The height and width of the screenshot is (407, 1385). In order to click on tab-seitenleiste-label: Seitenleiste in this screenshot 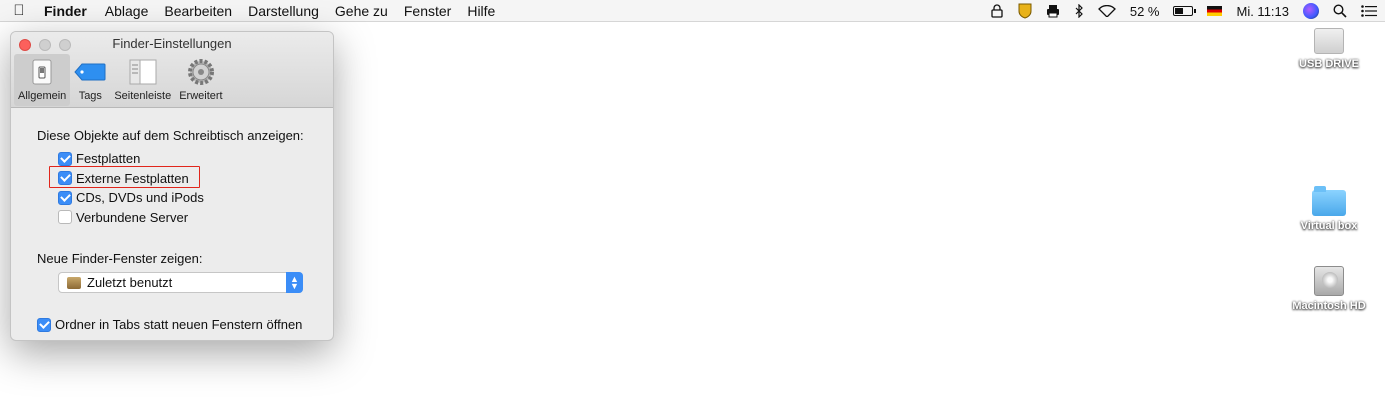, I will do `click(143, 96)`.